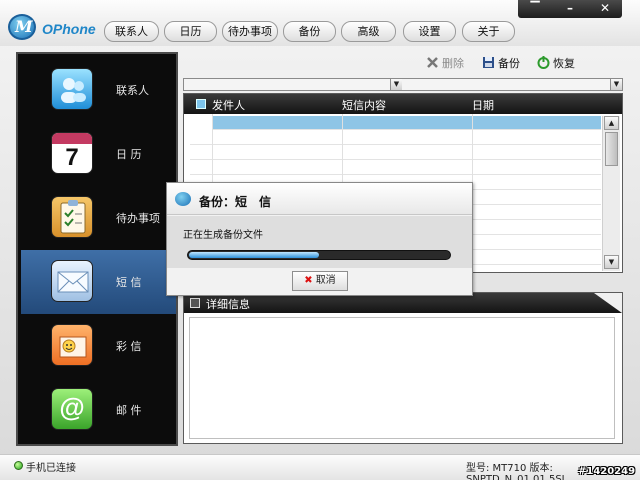  I want to click on dialog-message: 正在生成备份文件, so click(223, 235).